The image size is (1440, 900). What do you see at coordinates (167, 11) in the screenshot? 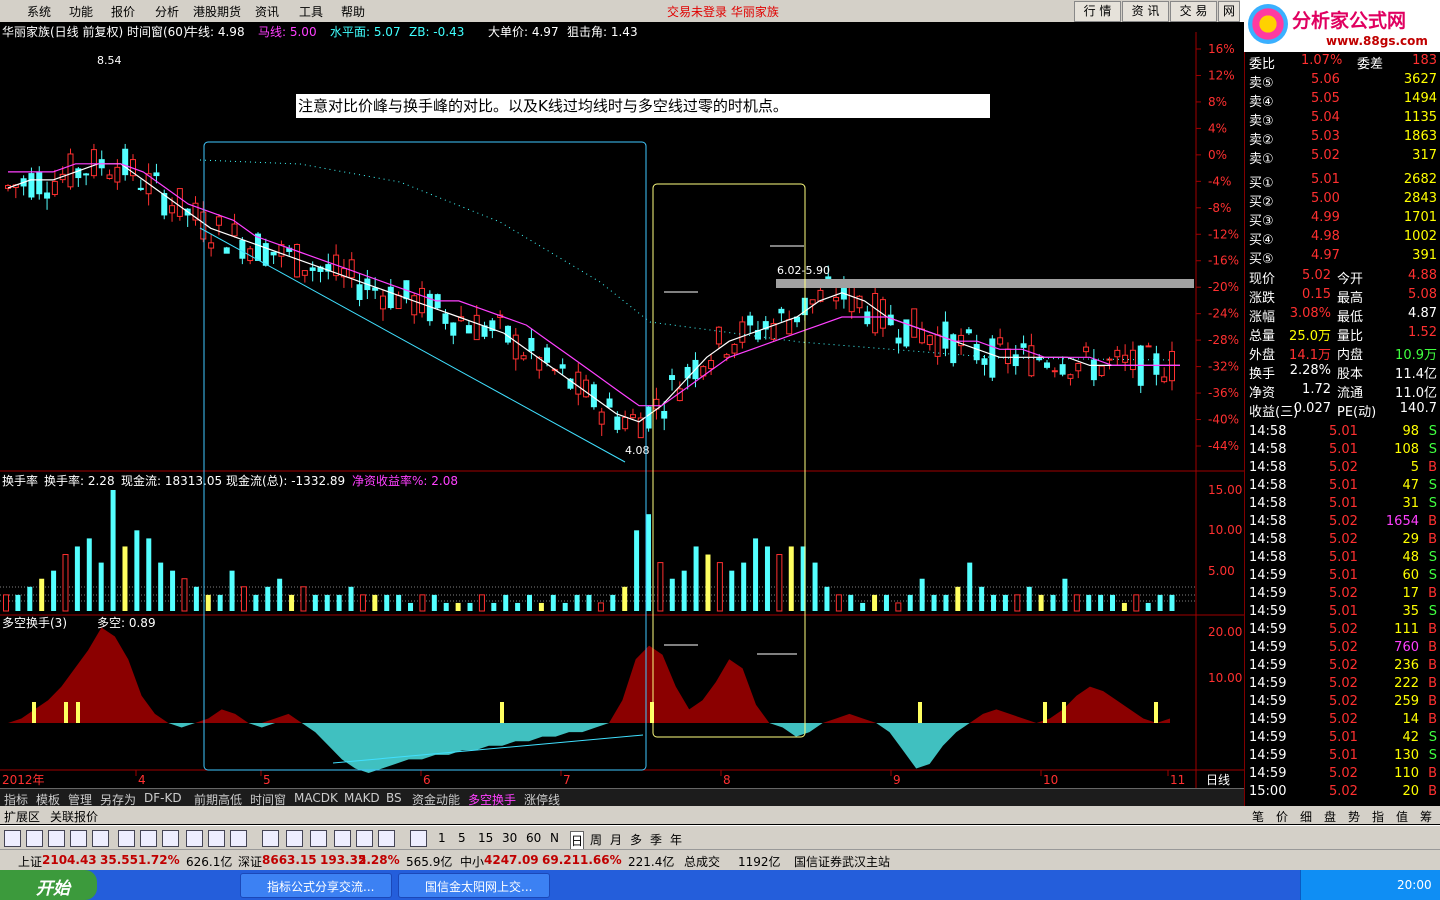
I see `menu-item: 分析` at bounding box center [167, 11].